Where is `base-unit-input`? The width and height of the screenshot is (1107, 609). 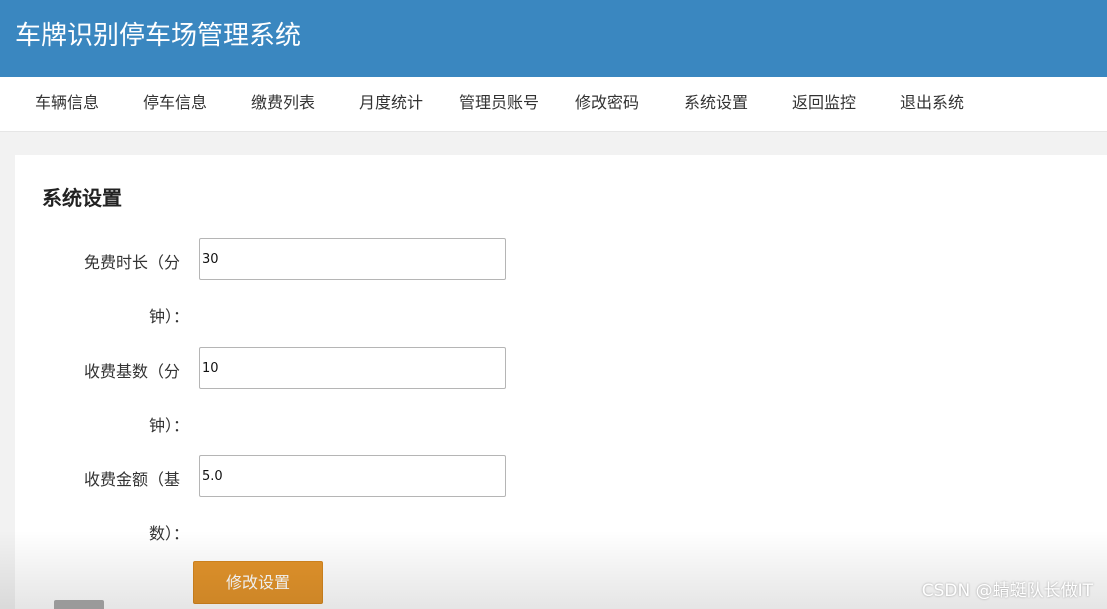
base-unit-input is located at coordinates (352, 368).